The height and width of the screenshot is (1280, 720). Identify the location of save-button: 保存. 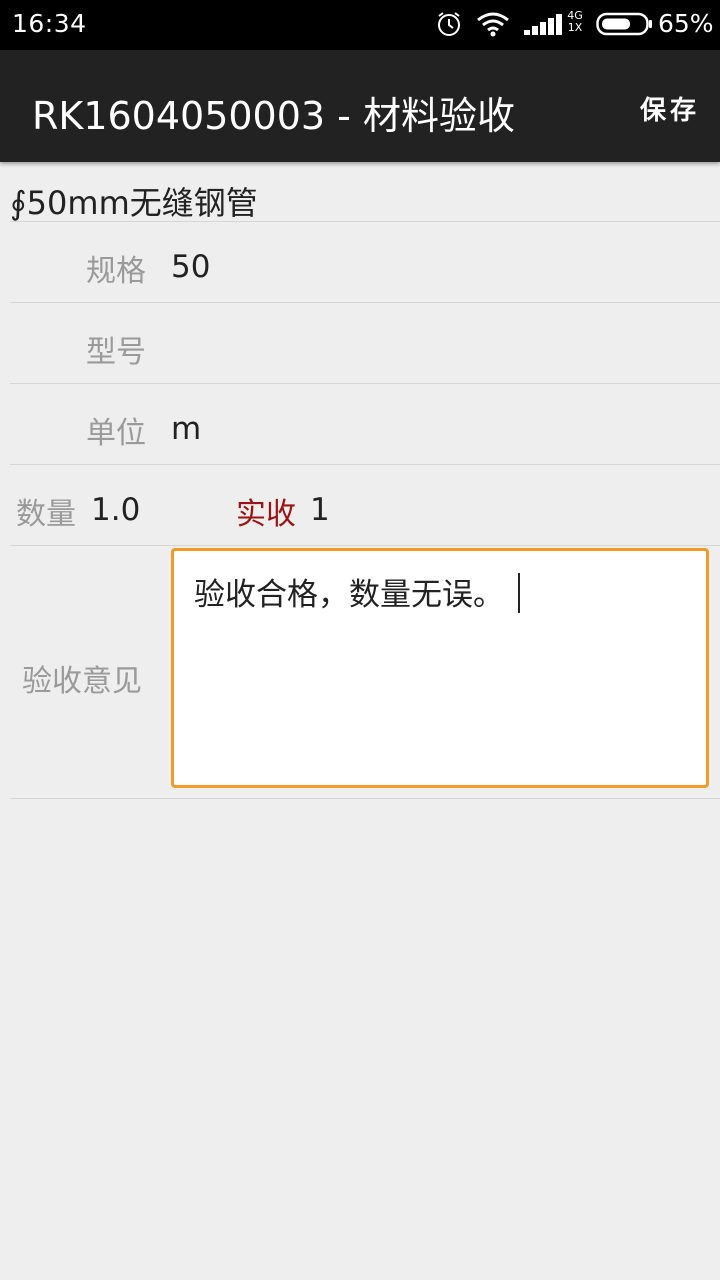
(670, 108).